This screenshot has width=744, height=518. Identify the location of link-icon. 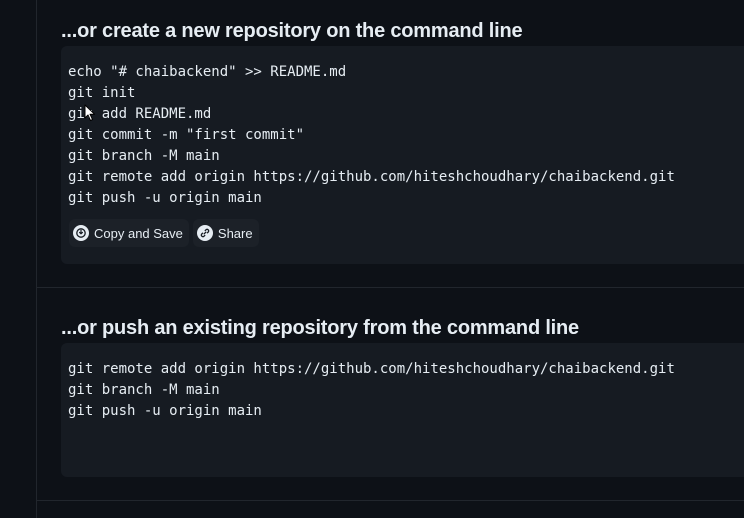
(204, 233).